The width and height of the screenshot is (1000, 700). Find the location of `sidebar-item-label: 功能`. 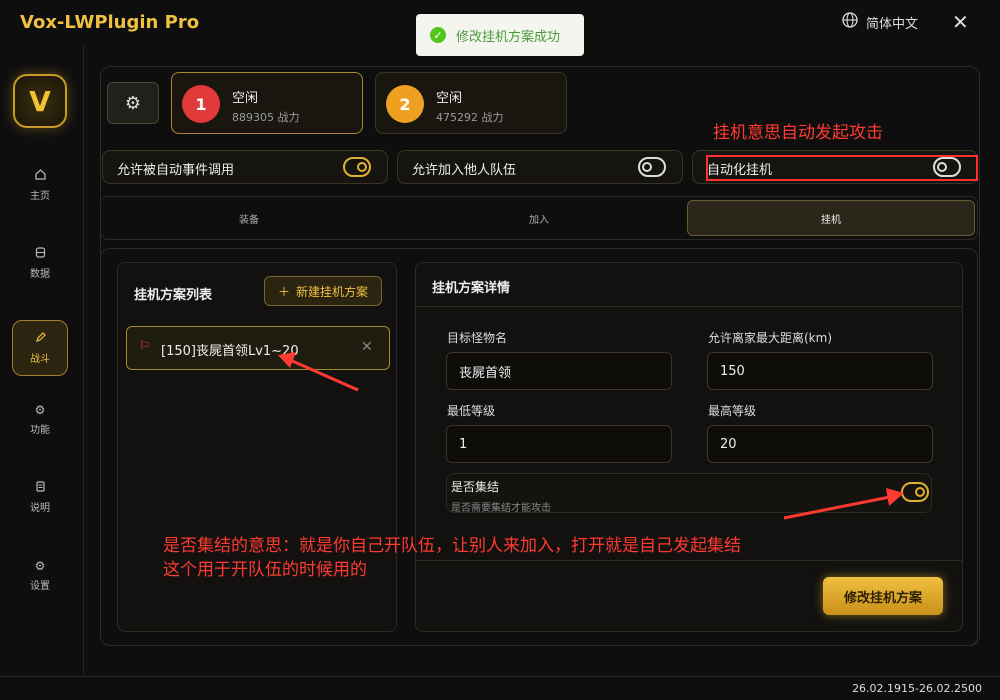

sidebar-item-label: 功能 is located at coordinates (40, 430).